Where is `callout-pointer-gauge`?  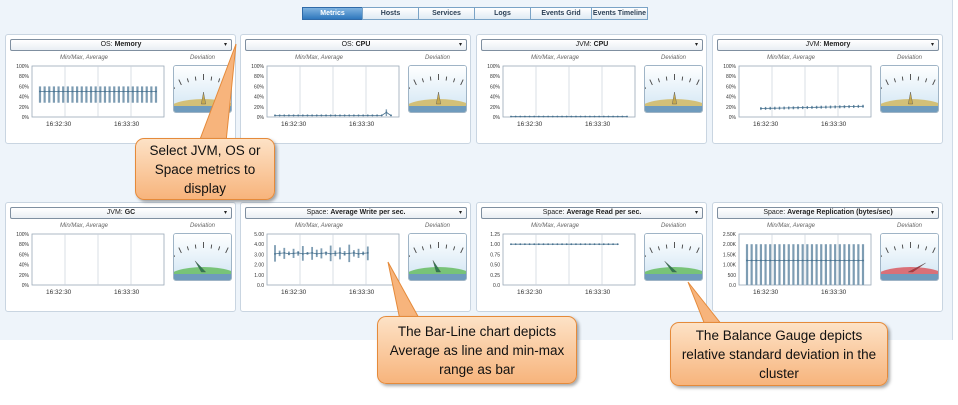 callout-pointer-gauge is located at coordinates (705, 303).